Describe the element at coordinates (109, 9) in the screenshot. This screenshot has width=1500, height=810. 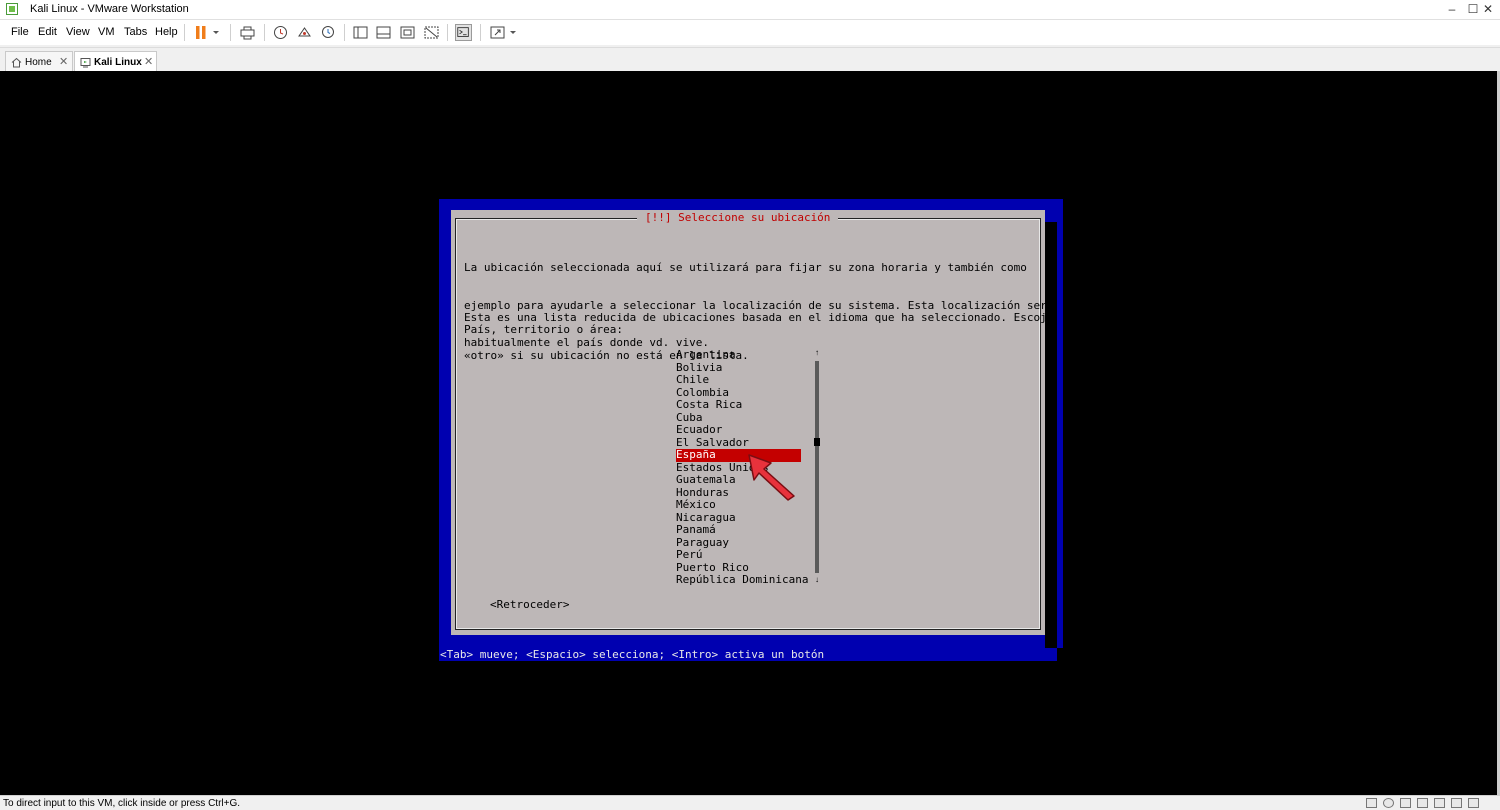
I see `window-title: Kali Linux - VMware Workstation` at that location.